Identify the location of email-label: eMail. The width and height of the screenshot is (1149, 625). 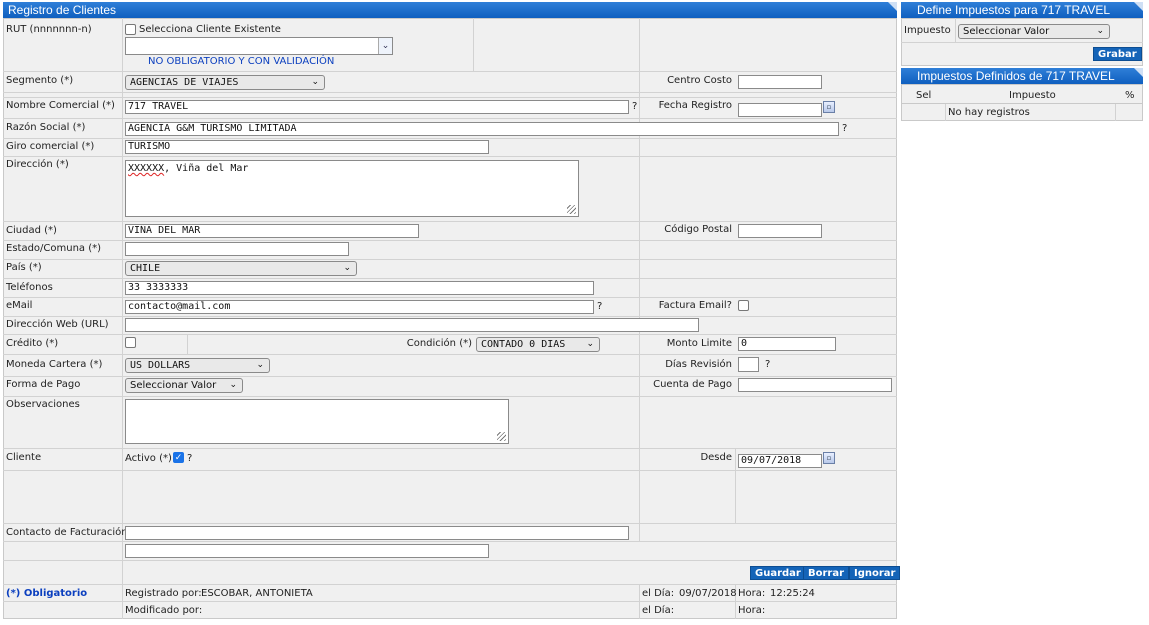
(19, 305).